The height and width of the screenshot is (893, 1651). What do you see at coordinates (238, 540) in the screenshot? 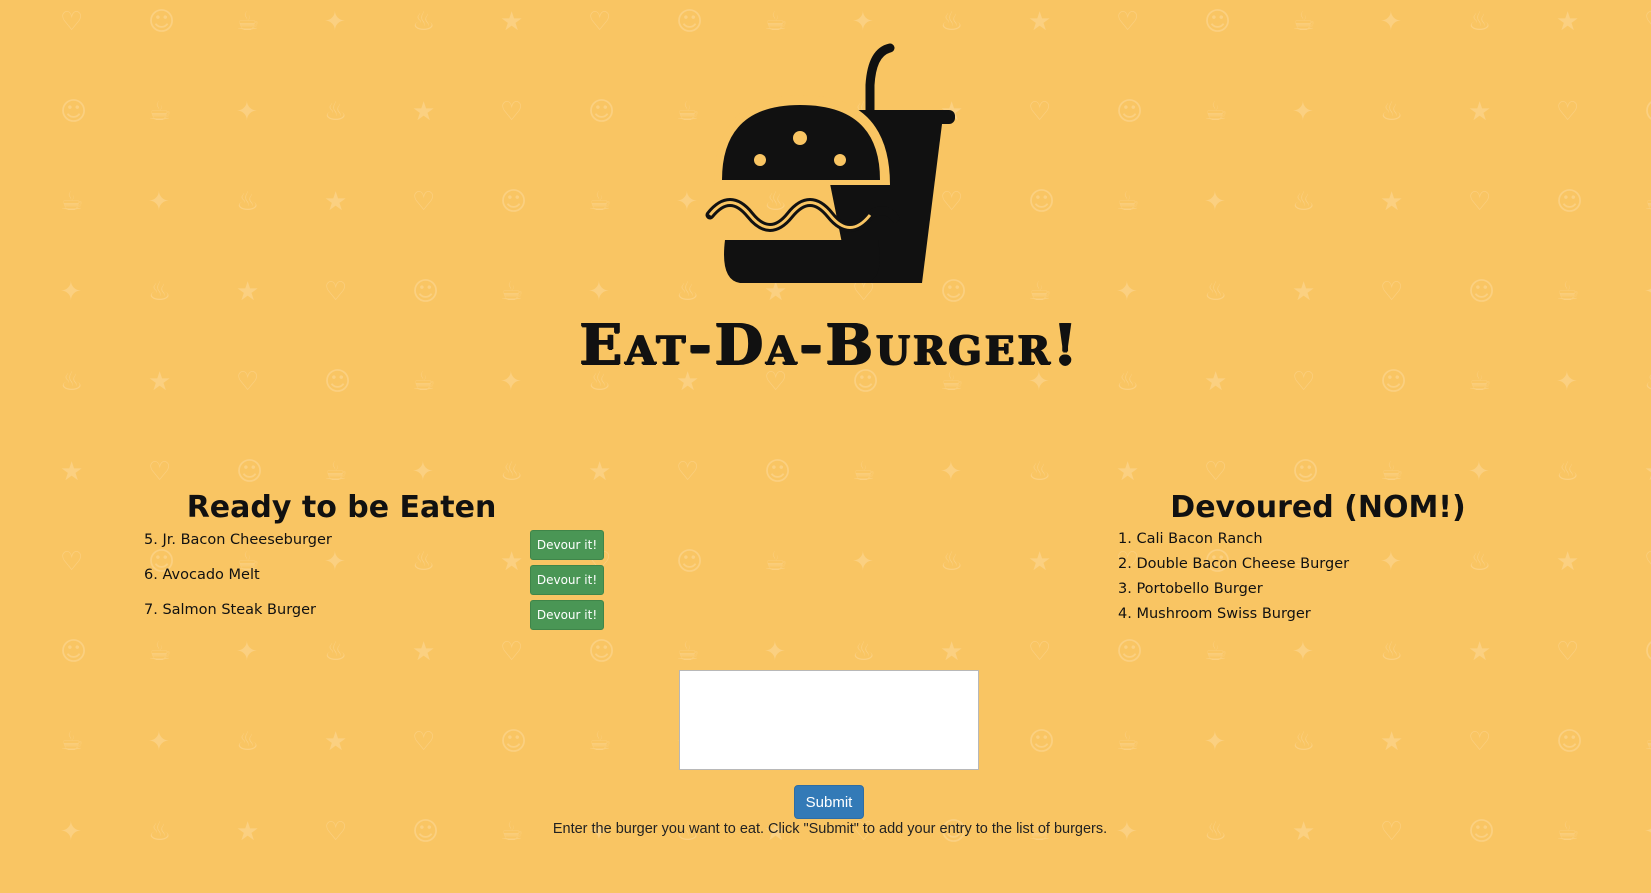
I see `burger-name: 5. Jr. Bacon Cheeseburger` at bounding box center [238, 540].